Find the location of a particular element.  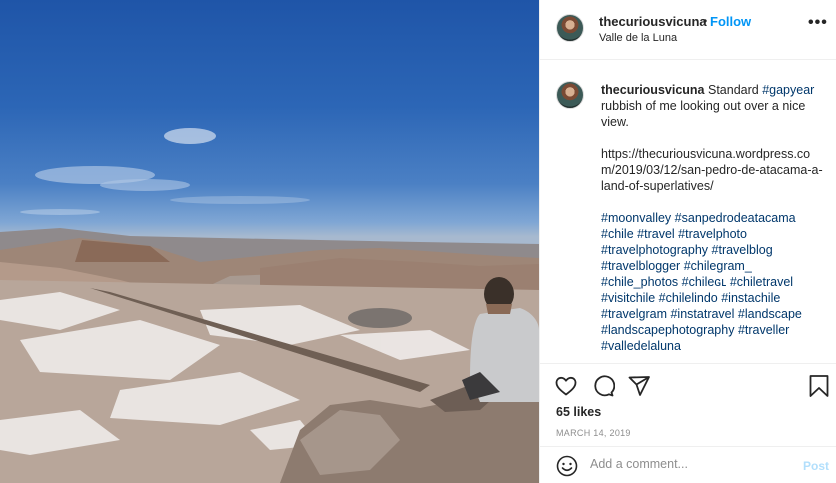

caption-text-before: Standard is located at coordinates (735, 90).